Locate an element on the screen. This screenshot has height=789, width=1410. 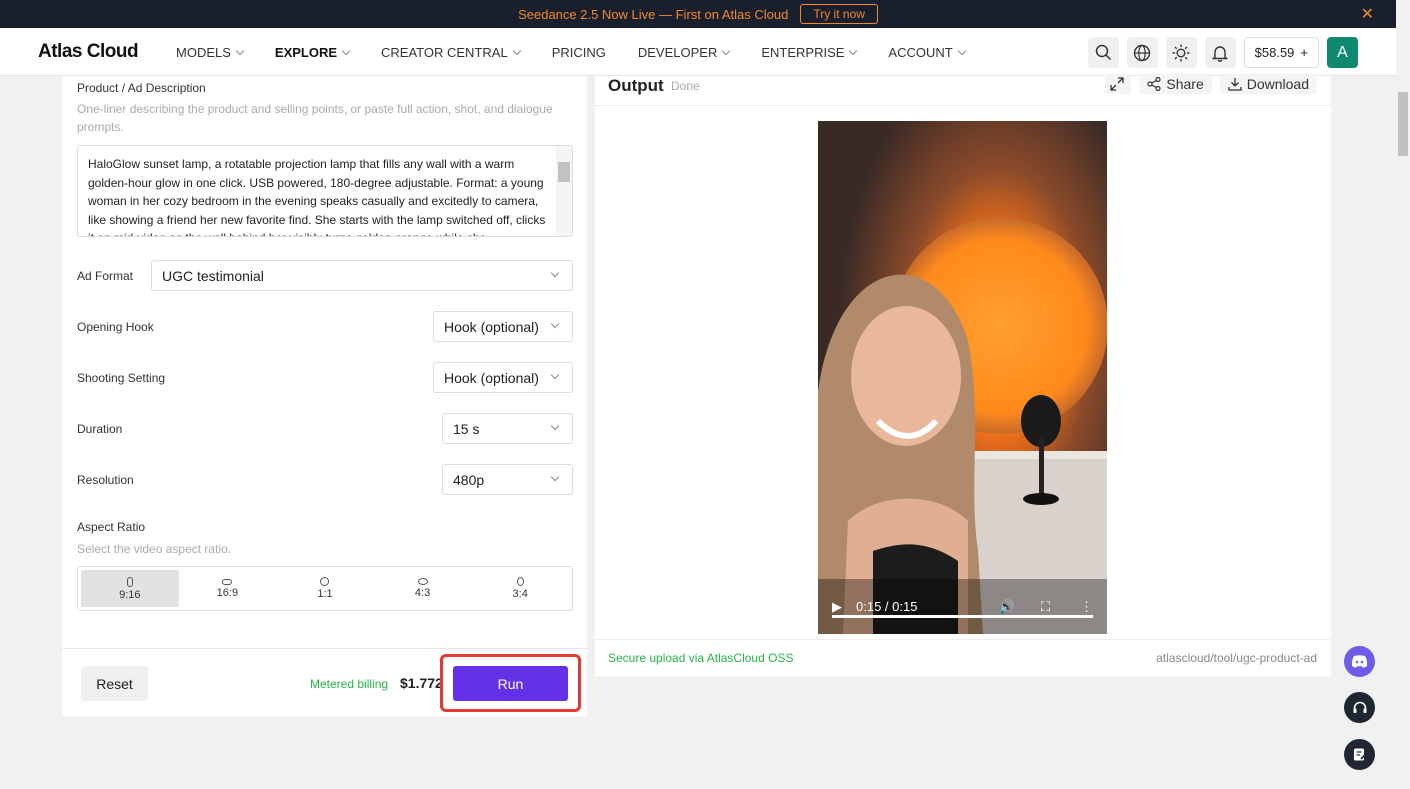
textarea-scrollbar is located at coordinates (564, 191).